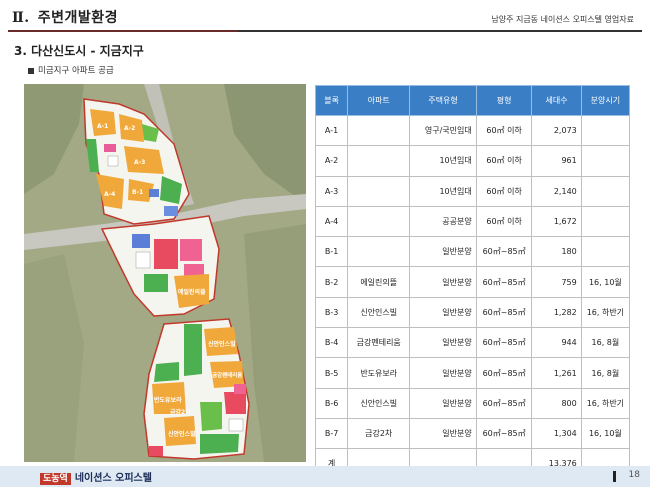 This screenshot has height=487, width=650. Describe the element at coordinates (379, 100) in the screenshot. I see `header-apartment: 아파트` at that location.